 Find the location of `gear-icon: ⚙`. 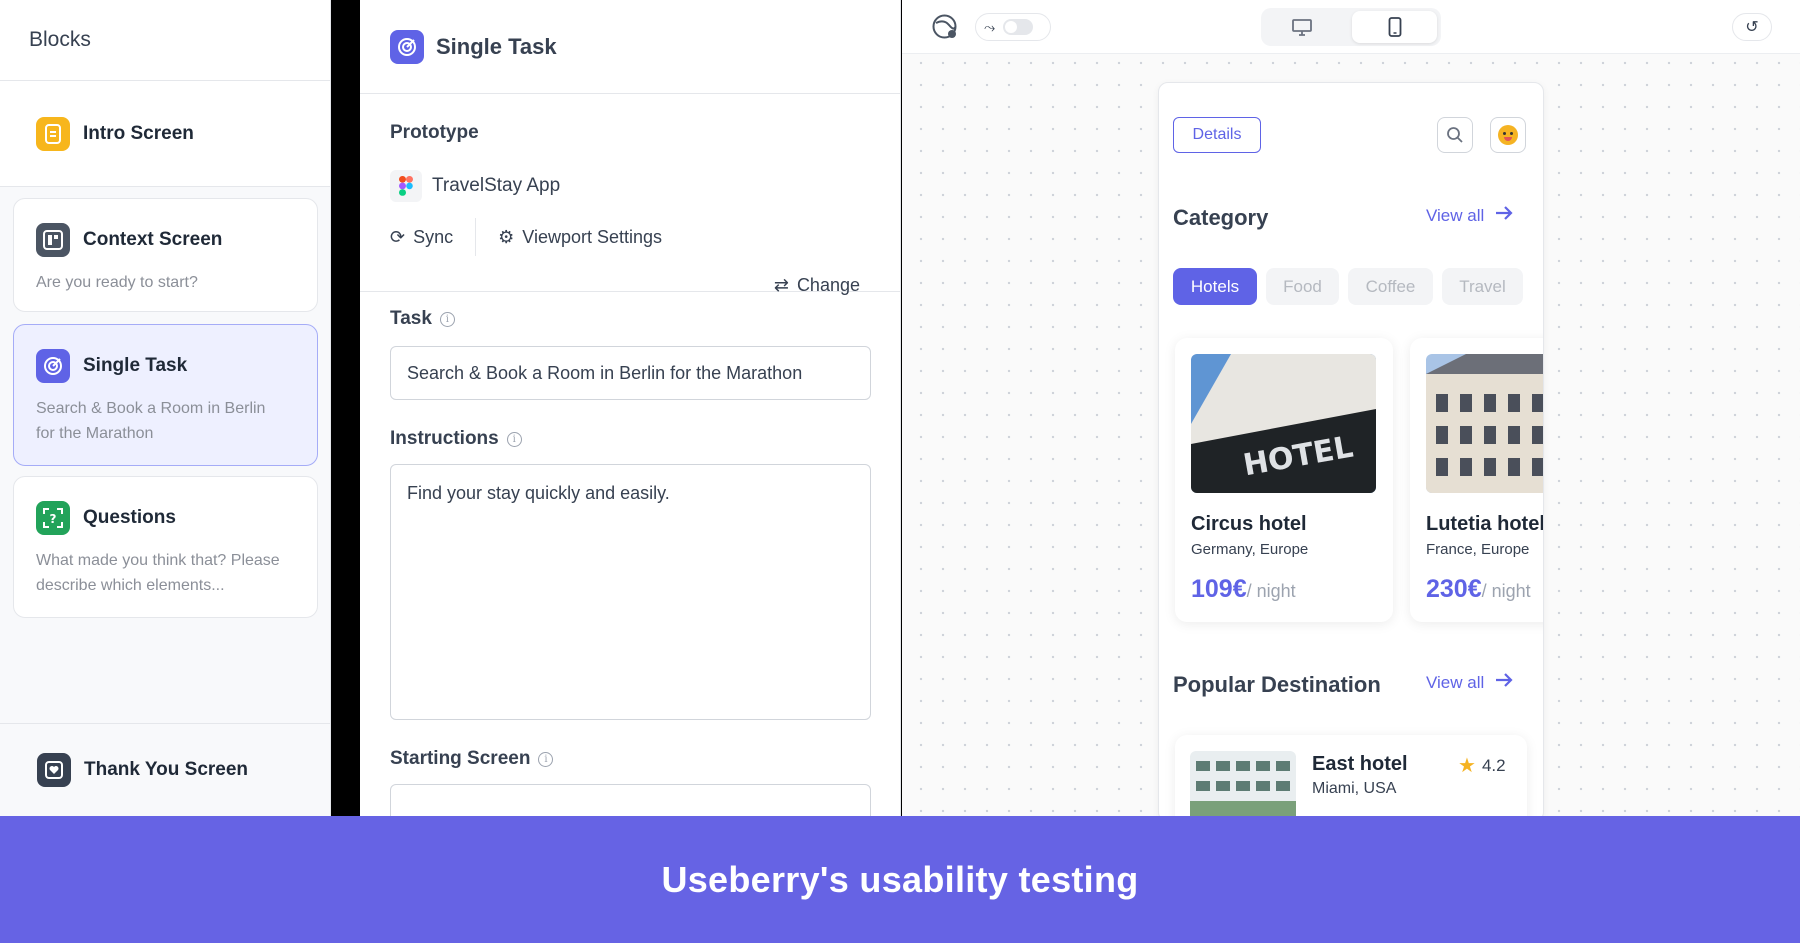

gear-icon: ⚙ is located at coordinates (506, 236).